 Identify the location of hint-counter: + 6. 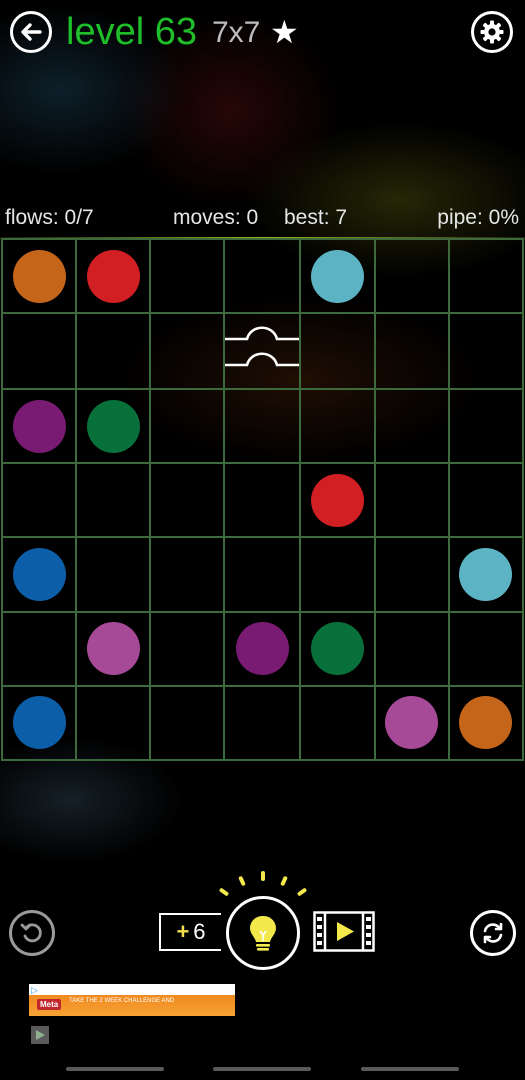
(190, 932).